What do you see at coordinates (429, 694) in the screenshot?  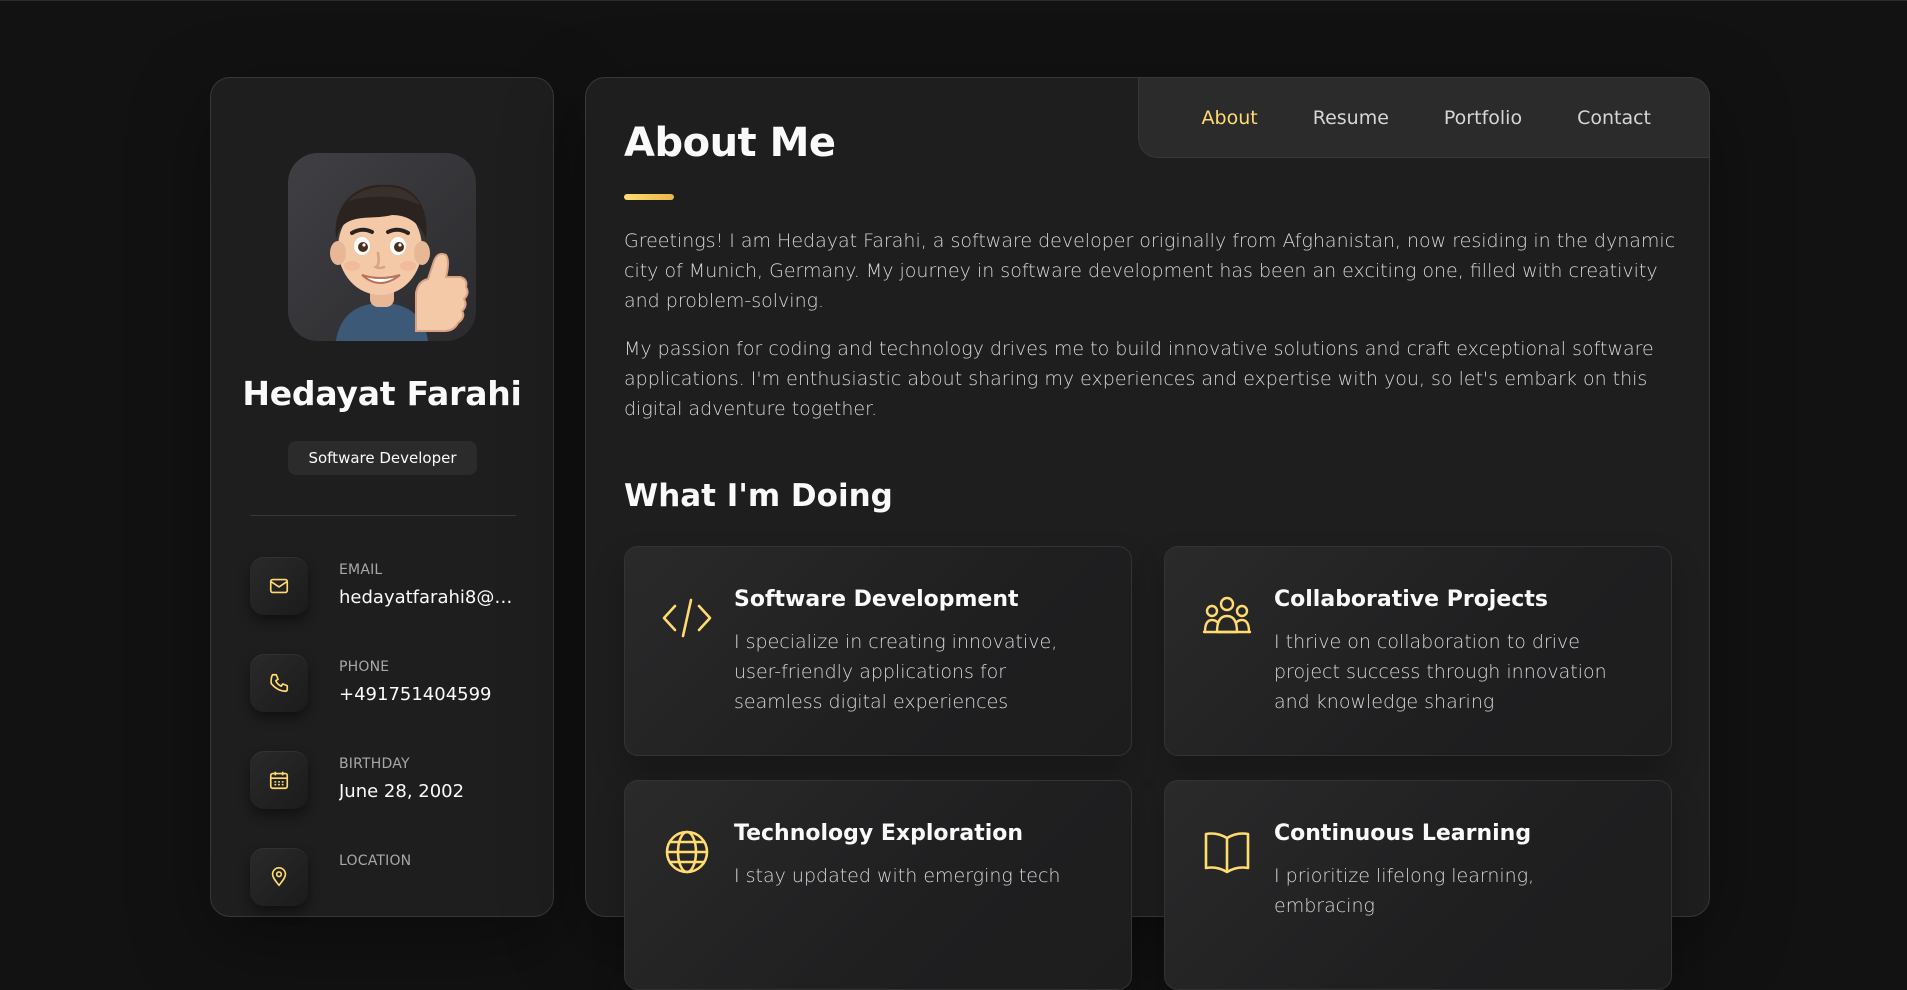 I see `phone-link: +491751404599` at bounding box center [429, 694].